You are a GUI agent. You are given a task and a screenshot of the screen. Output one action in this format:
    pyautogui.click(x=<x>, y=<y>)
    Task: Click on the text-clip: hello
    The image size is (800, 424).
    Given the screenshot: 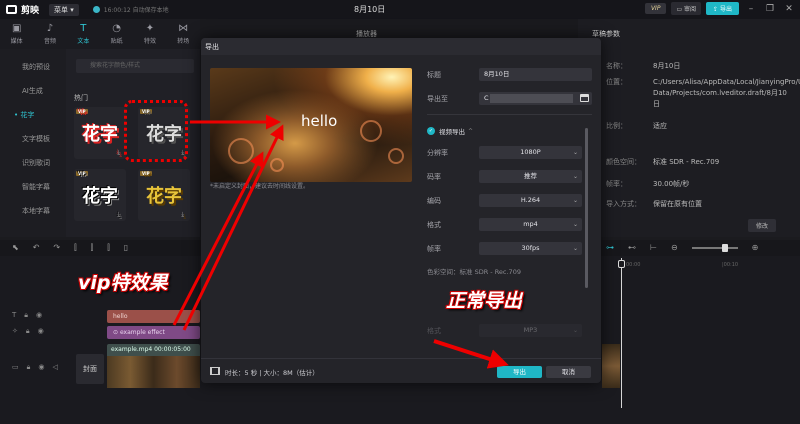 What is the action you would take?
    pyautogui.click(x=153, y=316)
    